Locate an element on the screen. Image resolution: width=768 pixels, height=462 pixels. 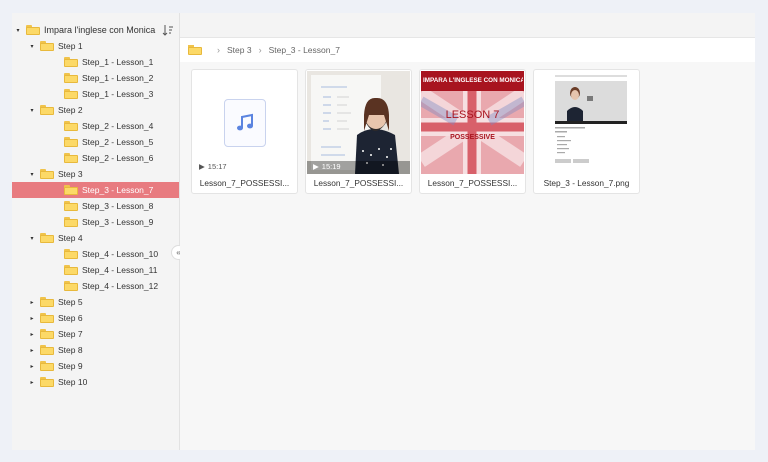
tree-node-label: Step 10 is located at coordinates (73, 382).